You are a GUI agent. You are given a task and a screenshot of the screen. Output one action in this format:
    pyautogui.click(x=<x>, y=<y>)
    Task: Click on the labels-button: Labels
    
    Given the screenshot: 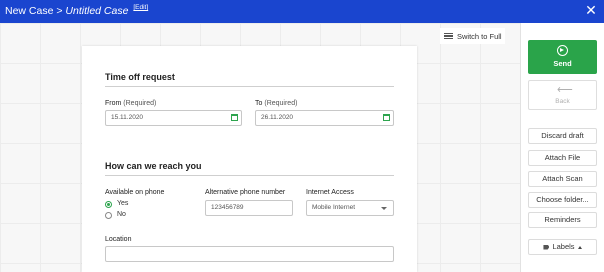 What is the action you would take?
    pyautogui.click(x=562, y=247)
    